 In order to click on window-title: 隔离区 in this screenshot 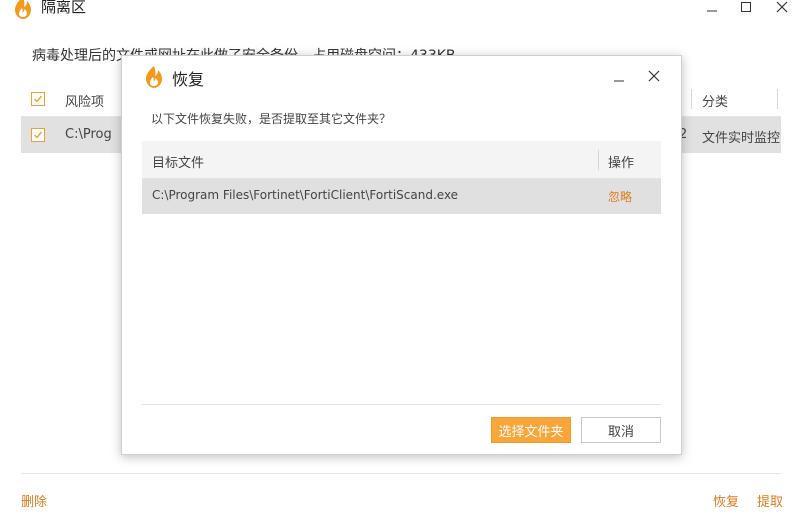, I will do `click(64, 8)`.